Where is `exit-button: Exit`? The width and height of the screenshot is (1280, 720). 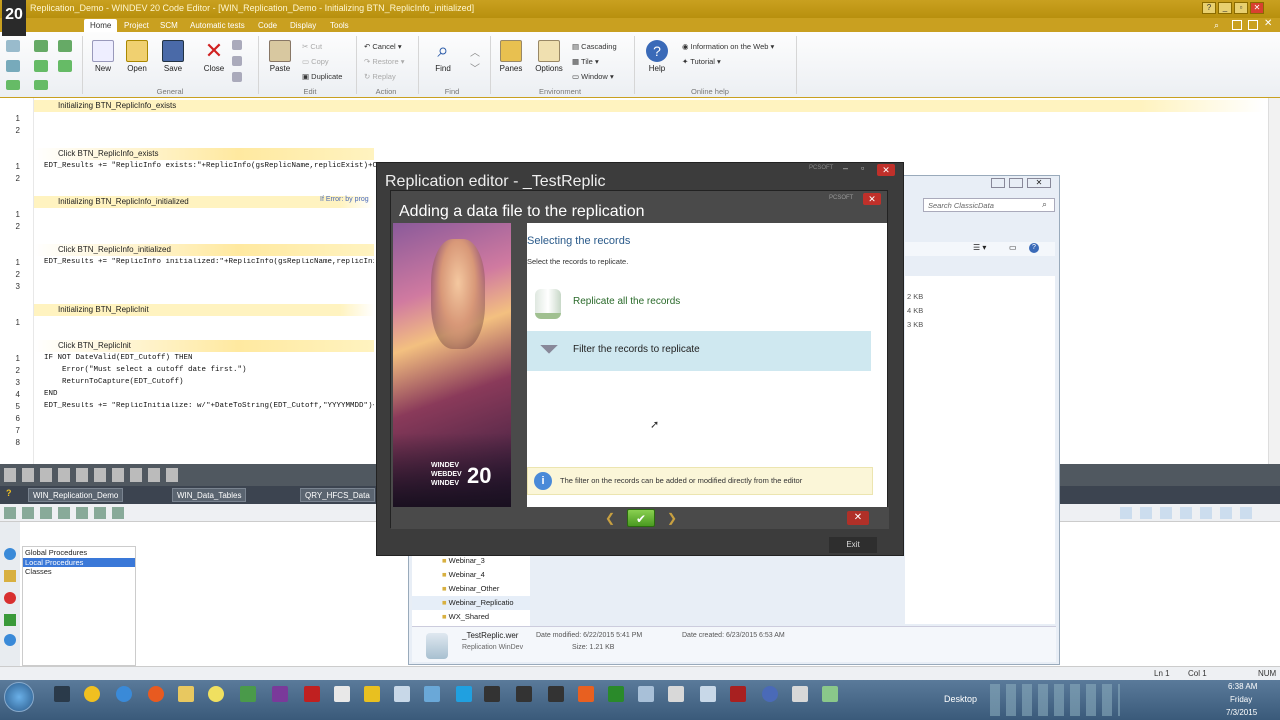
exit-button: Exit is located at coordinates (853, 545).